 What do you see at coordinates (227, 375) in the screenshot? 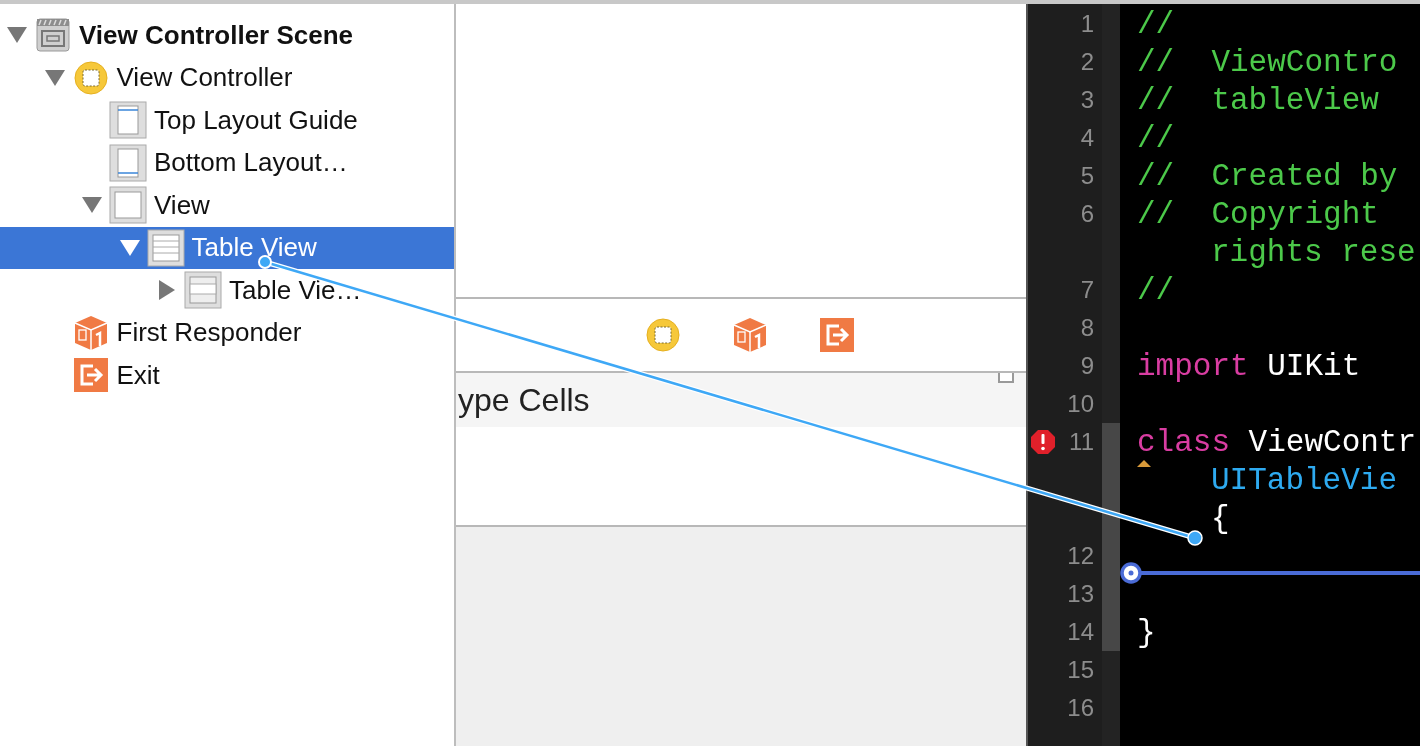
I see `outline-row: Exit` at bounding box center [227, 375].